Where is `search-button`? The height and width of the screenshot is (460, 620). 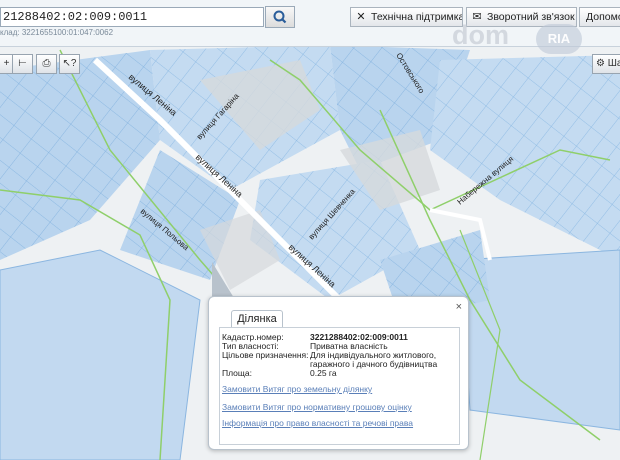 search-button is located at coordinates (280, 17).